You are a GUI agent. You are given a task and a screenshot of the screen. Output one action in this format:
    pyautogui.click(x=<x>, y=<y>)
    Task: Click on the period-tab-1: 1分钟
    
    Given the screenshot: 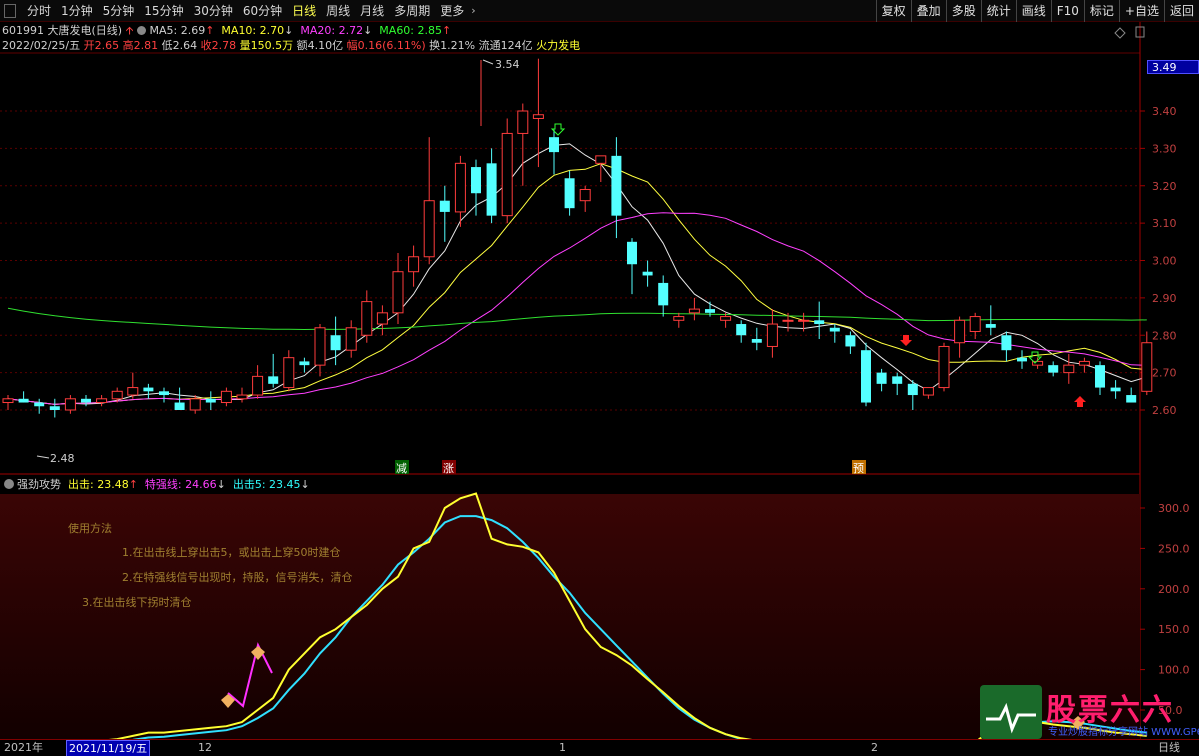 What is the action you would take?
    pyautogui.click(x=77, y=11)
    